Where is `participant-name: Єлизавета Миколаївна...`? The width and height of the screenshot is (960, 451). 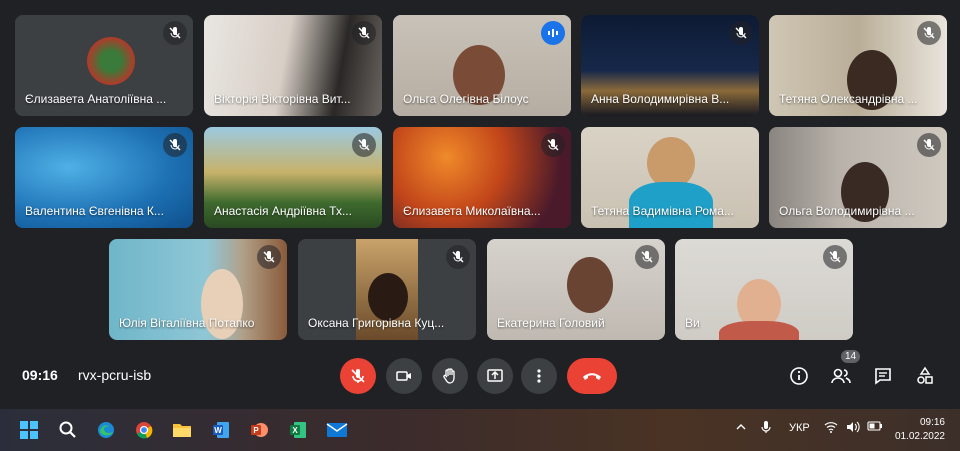 participant-name: Єлизавета Миколаївна... is located at coordinates (472, 211).